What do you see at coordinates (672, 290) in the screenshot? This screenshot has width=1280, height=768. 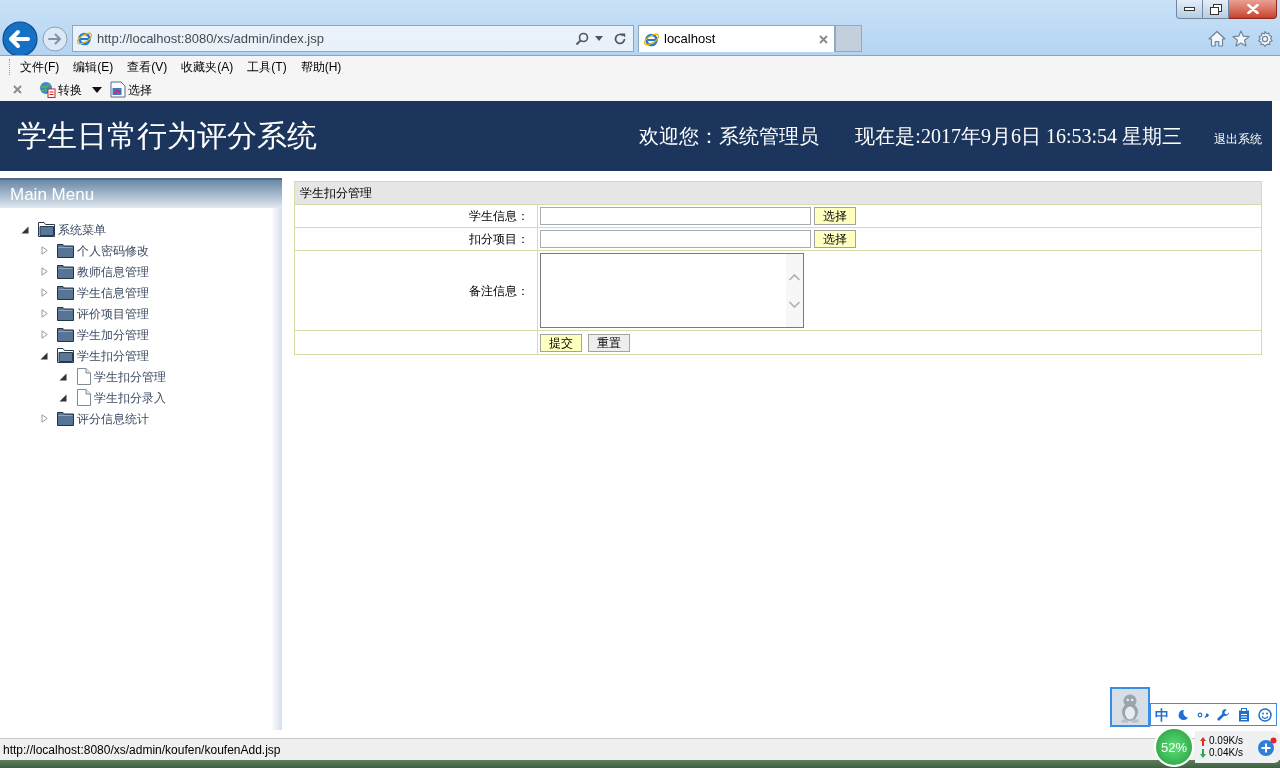 I see `textarea-field` at bounding box center [672, 290].